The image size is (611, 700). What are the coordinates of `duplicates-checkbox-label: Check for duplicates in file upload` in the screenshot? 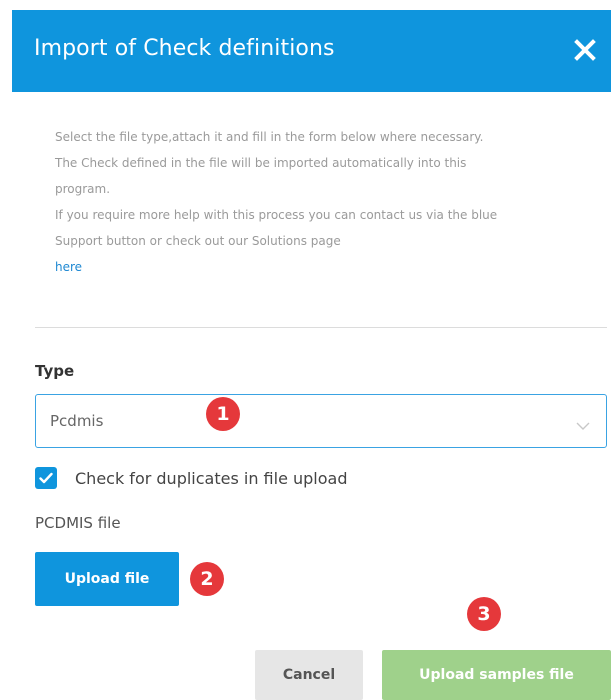 It's located at (211, 478).